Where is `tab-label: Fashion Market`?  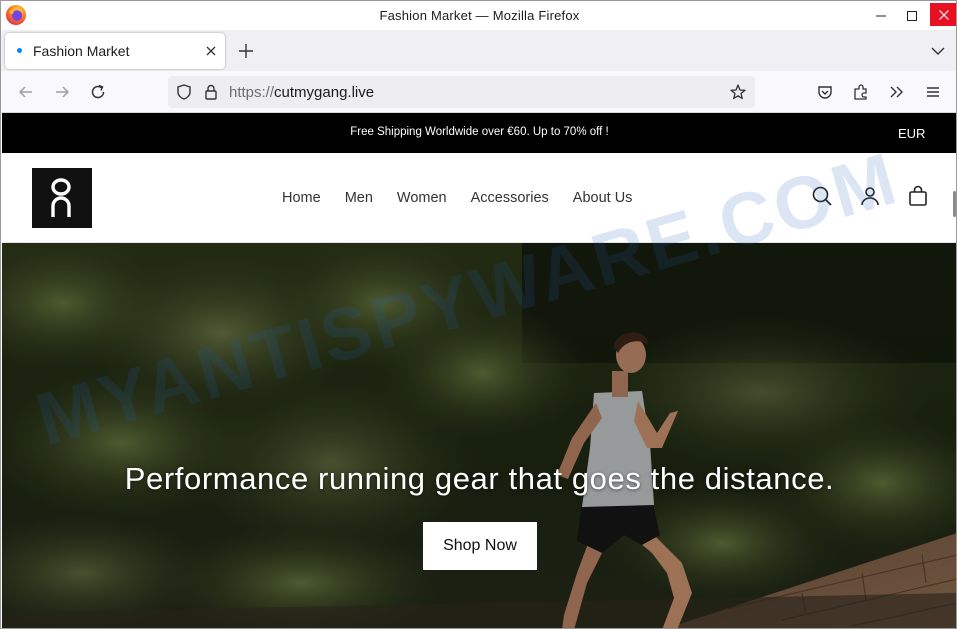
tab-label: Fashion Market is located at coordinates (81, 51).